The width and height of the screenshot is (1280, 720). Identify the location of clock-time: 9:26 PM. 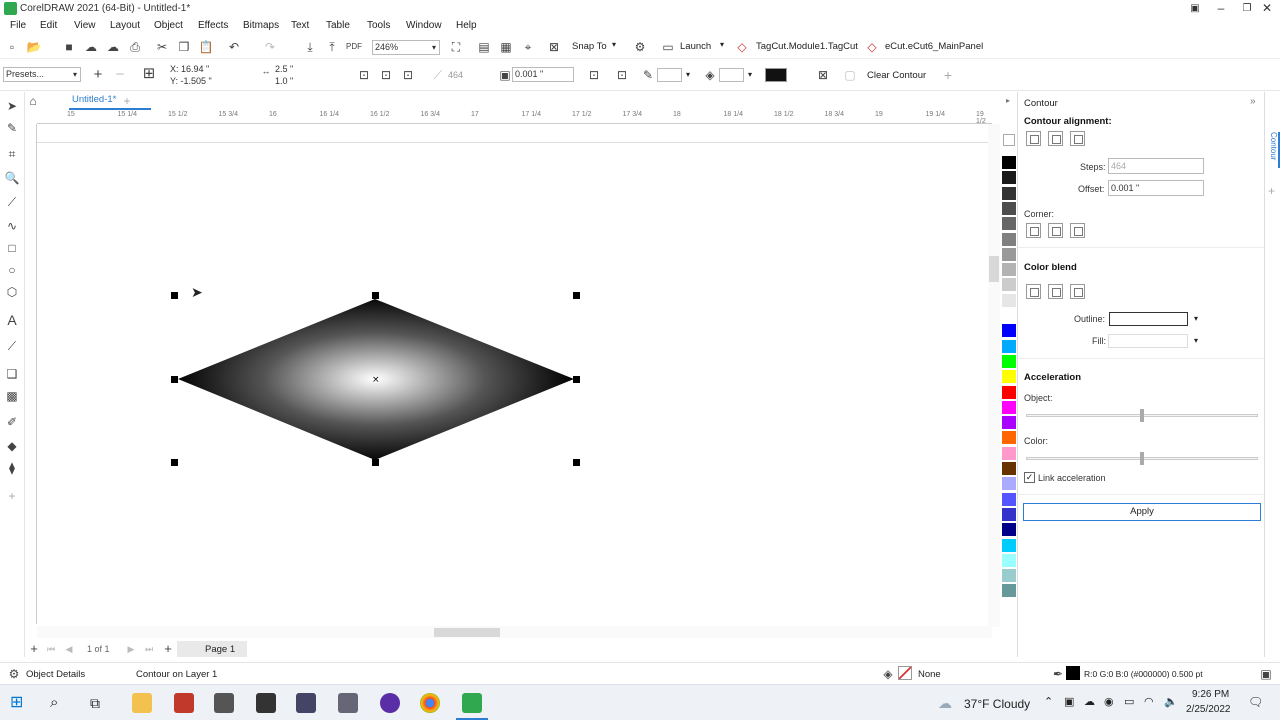
(1210, 694).